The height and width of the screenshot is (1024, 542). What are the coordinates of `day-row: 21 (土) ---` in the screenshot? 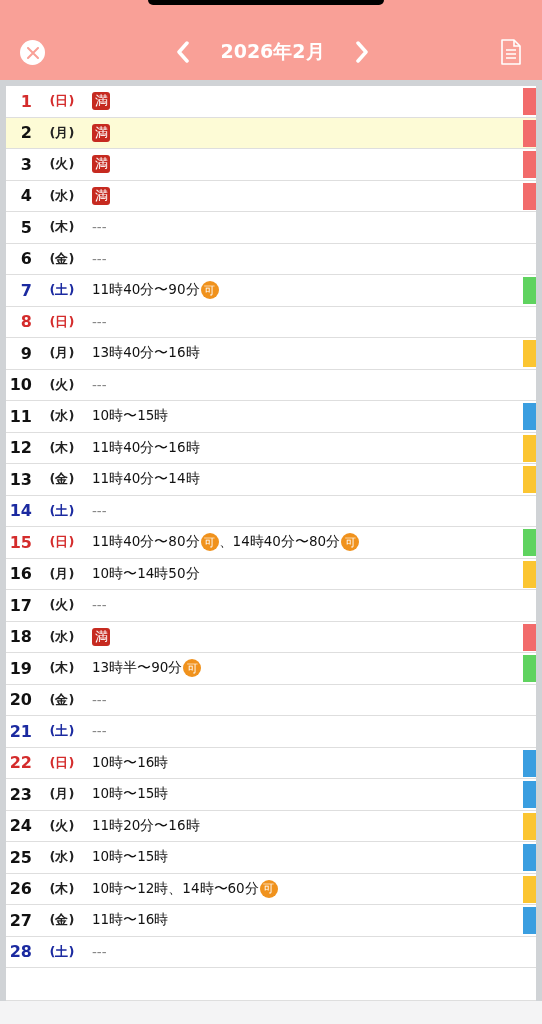 It's located at (271, 732).